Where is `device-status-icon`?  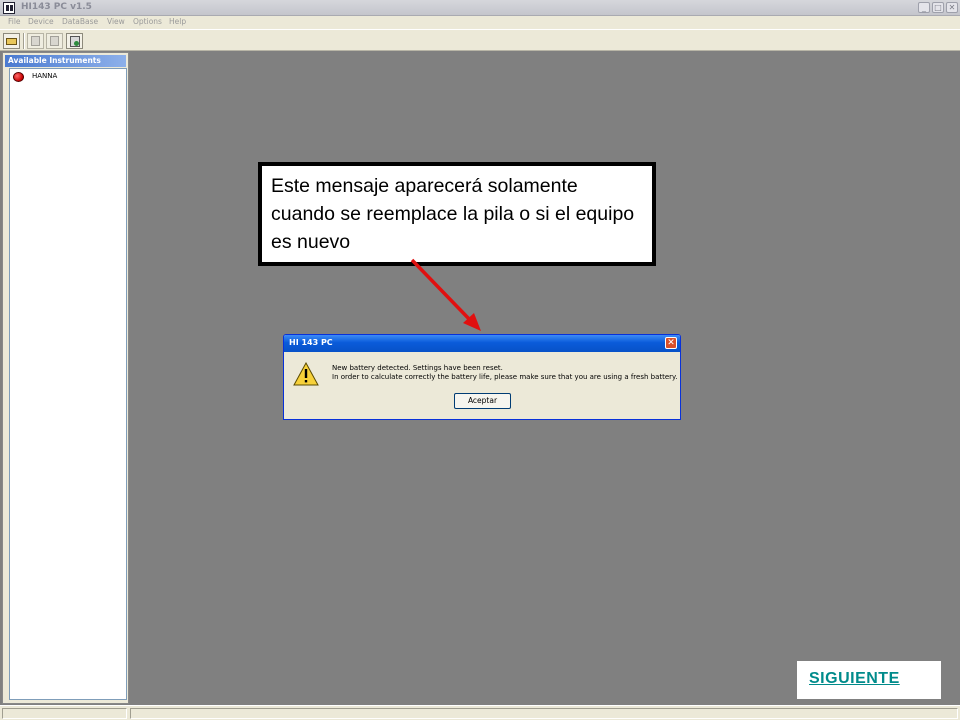 device-status-icon is located at coordinates (18, 77).